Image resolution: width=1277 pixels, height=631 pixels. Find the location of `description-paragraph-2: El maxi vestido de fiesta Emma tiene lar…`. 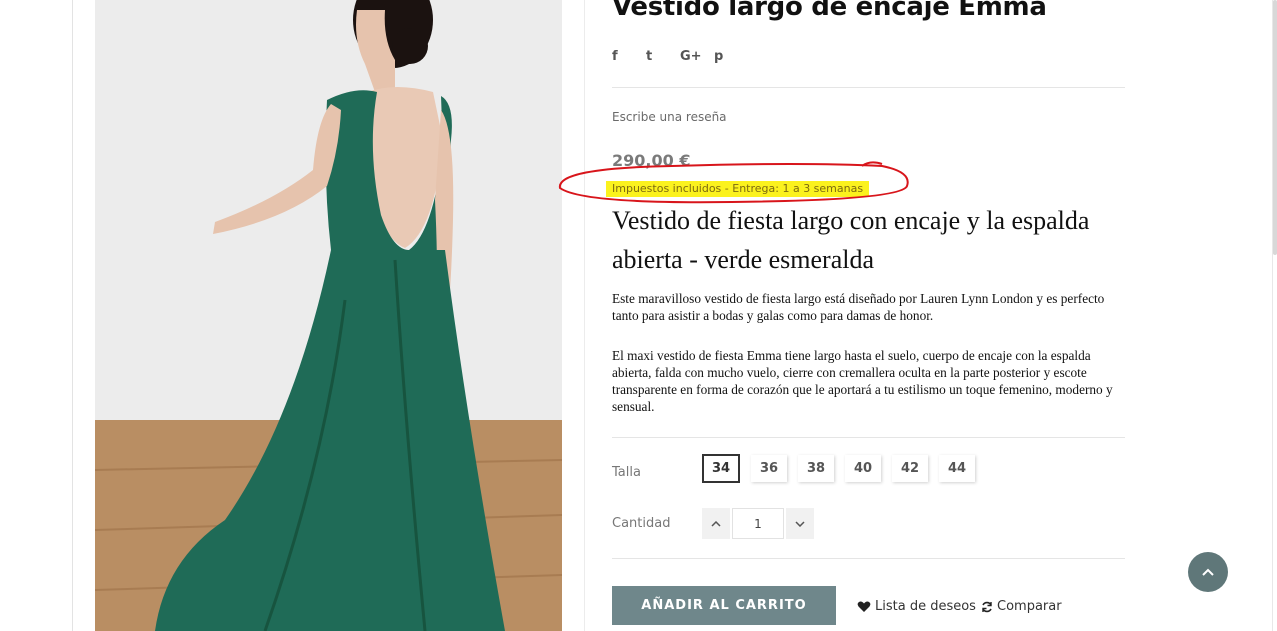

description-paragraph-2: El maxi vestido de fiesta Emma tiene lar… is located at coordinates (862, 381).